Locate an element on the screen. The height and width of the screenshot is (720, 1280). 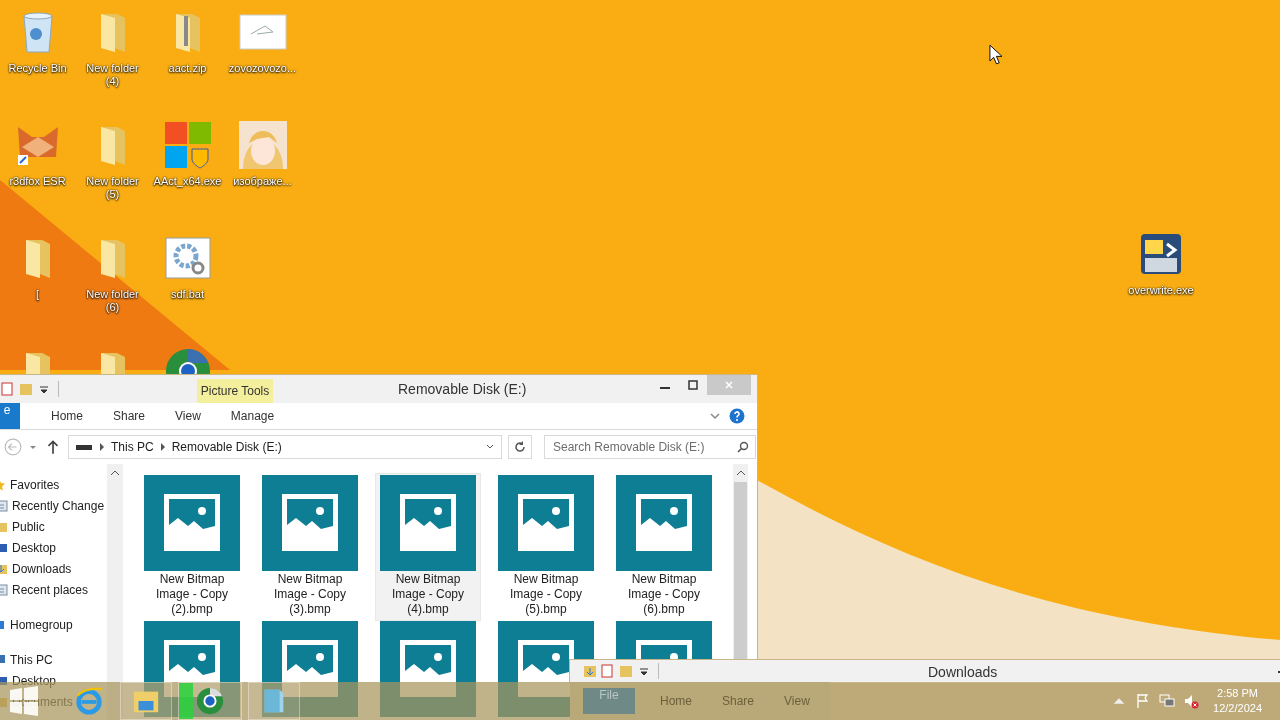
refresh-icon is located at coordinates (520, 447).